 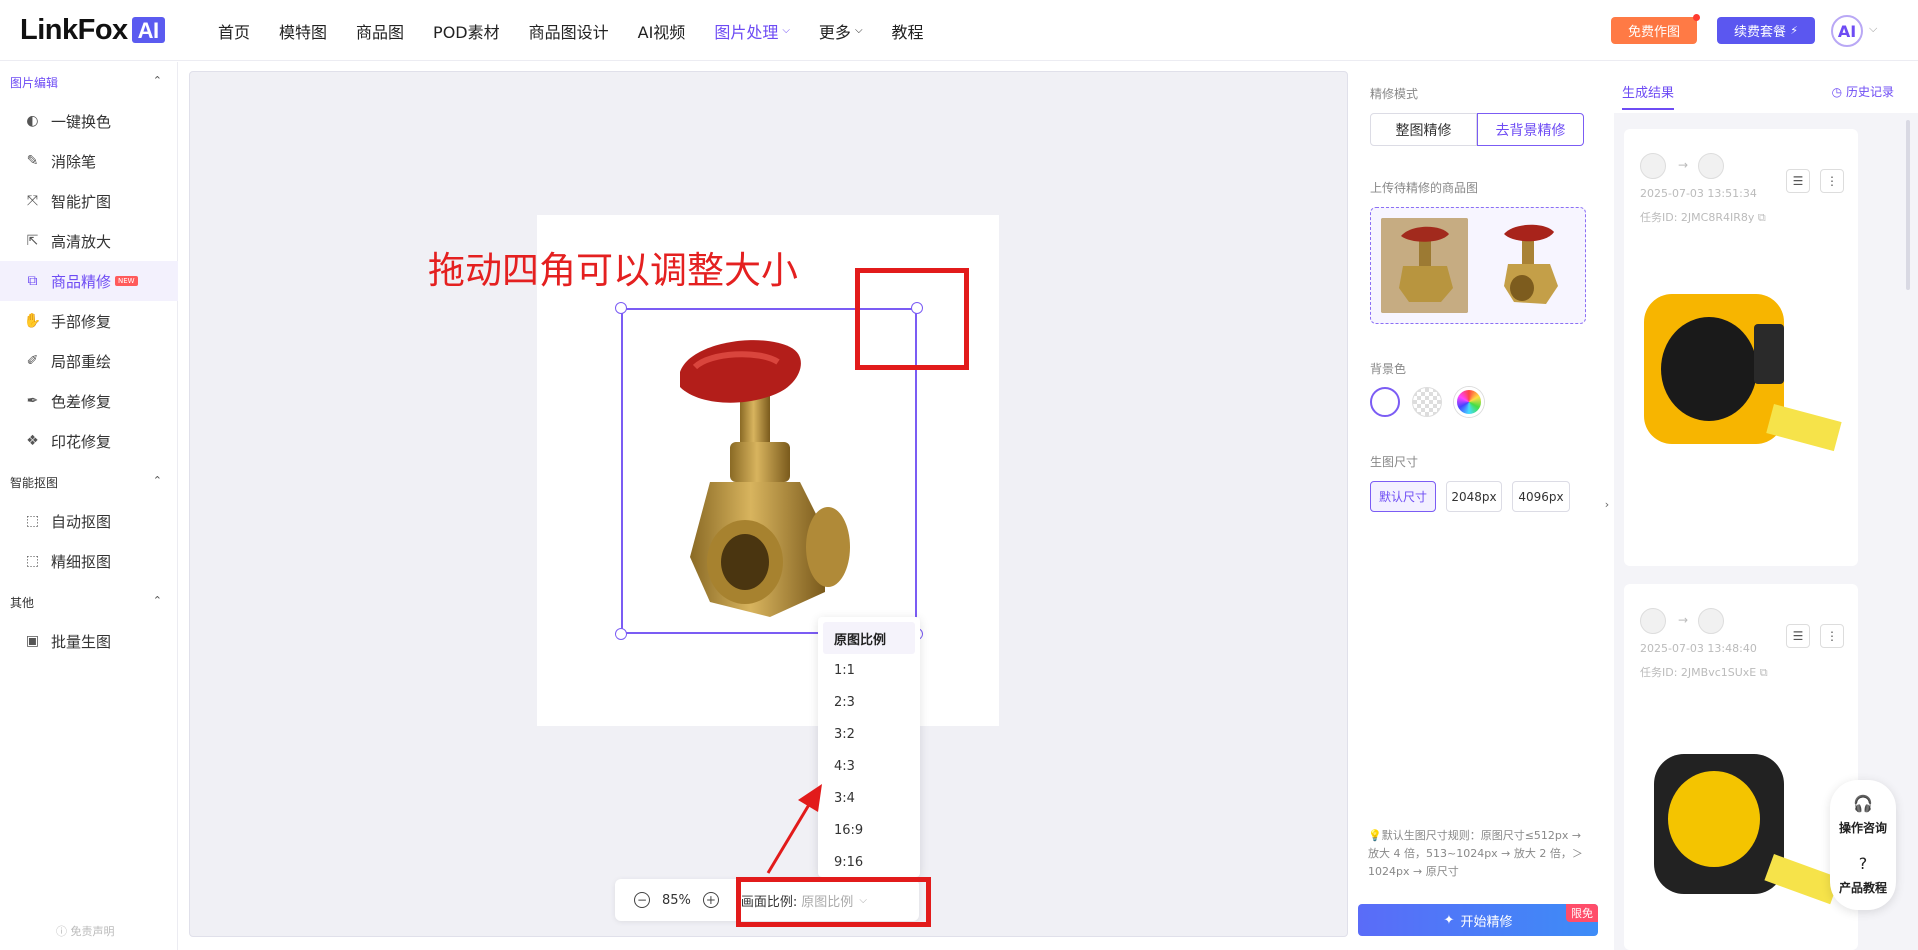 What do you see at coordinates (89, 441) in the screenshot?
I see `sidebar-item-print-fix: ❖ 印花修复` at bounding box center [89, 441].